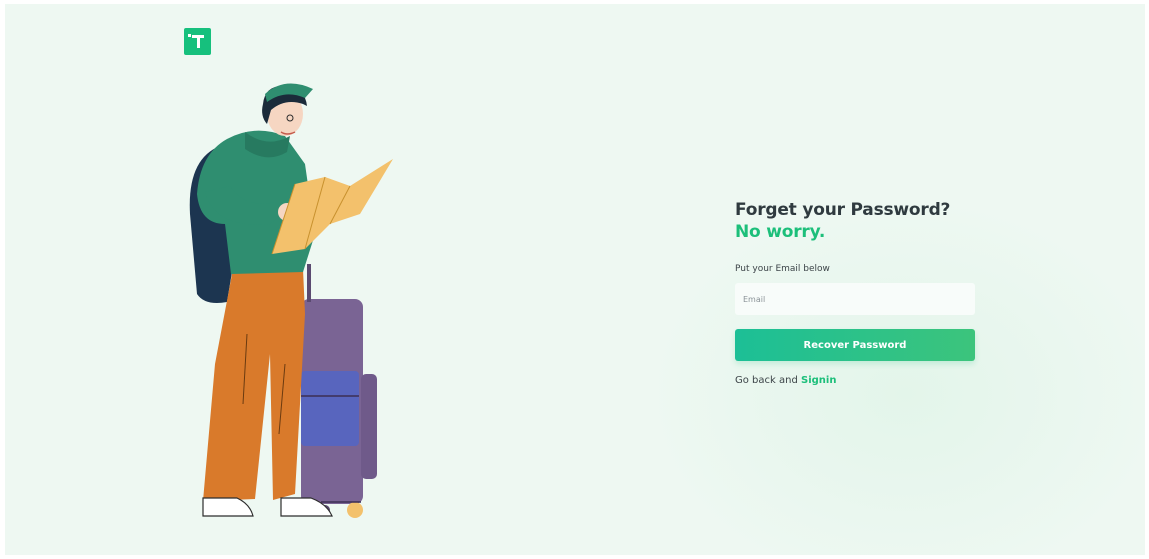 This screenshot has height=559, width=1149. Describe the element at coordinates (843, 210) in the screenshot. I see `page-title: Forget your Password?` at that location.